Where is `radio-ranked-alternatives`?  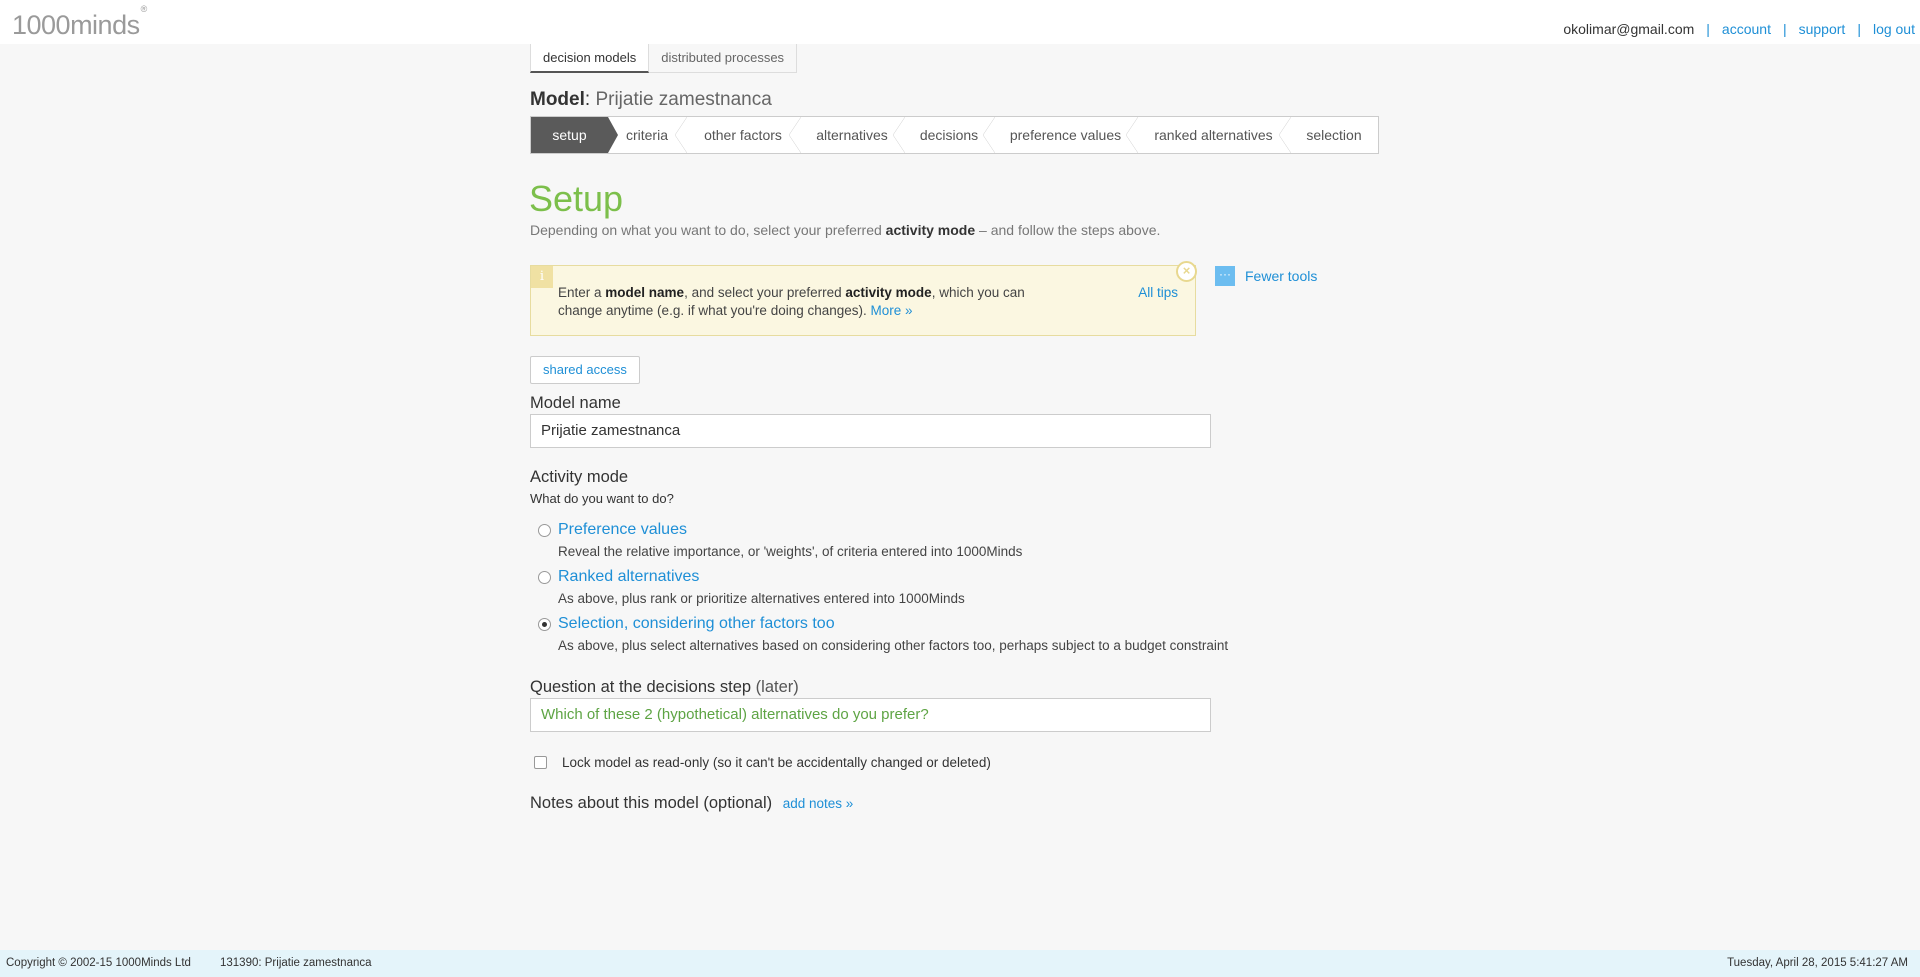 radio-ranked-alternatives is located at coordinates (544, 577).